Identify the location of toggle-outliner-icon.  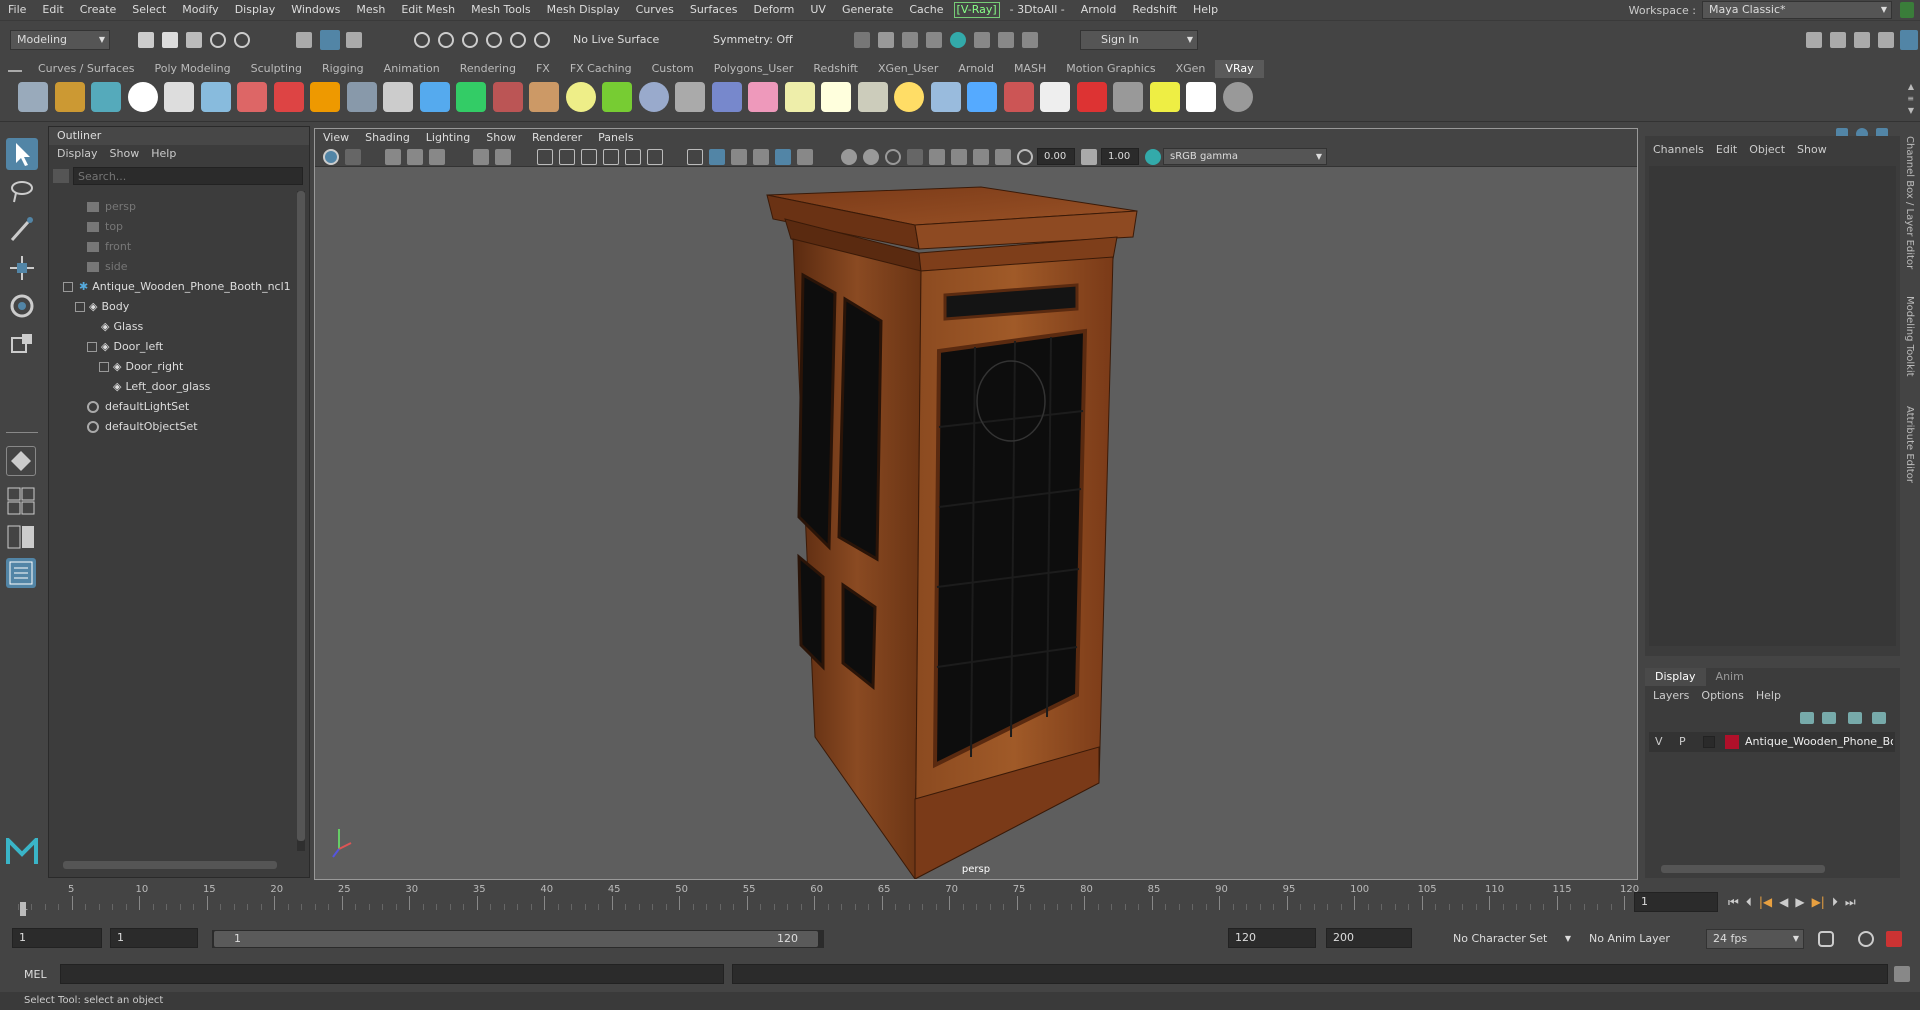
(1814, 40).